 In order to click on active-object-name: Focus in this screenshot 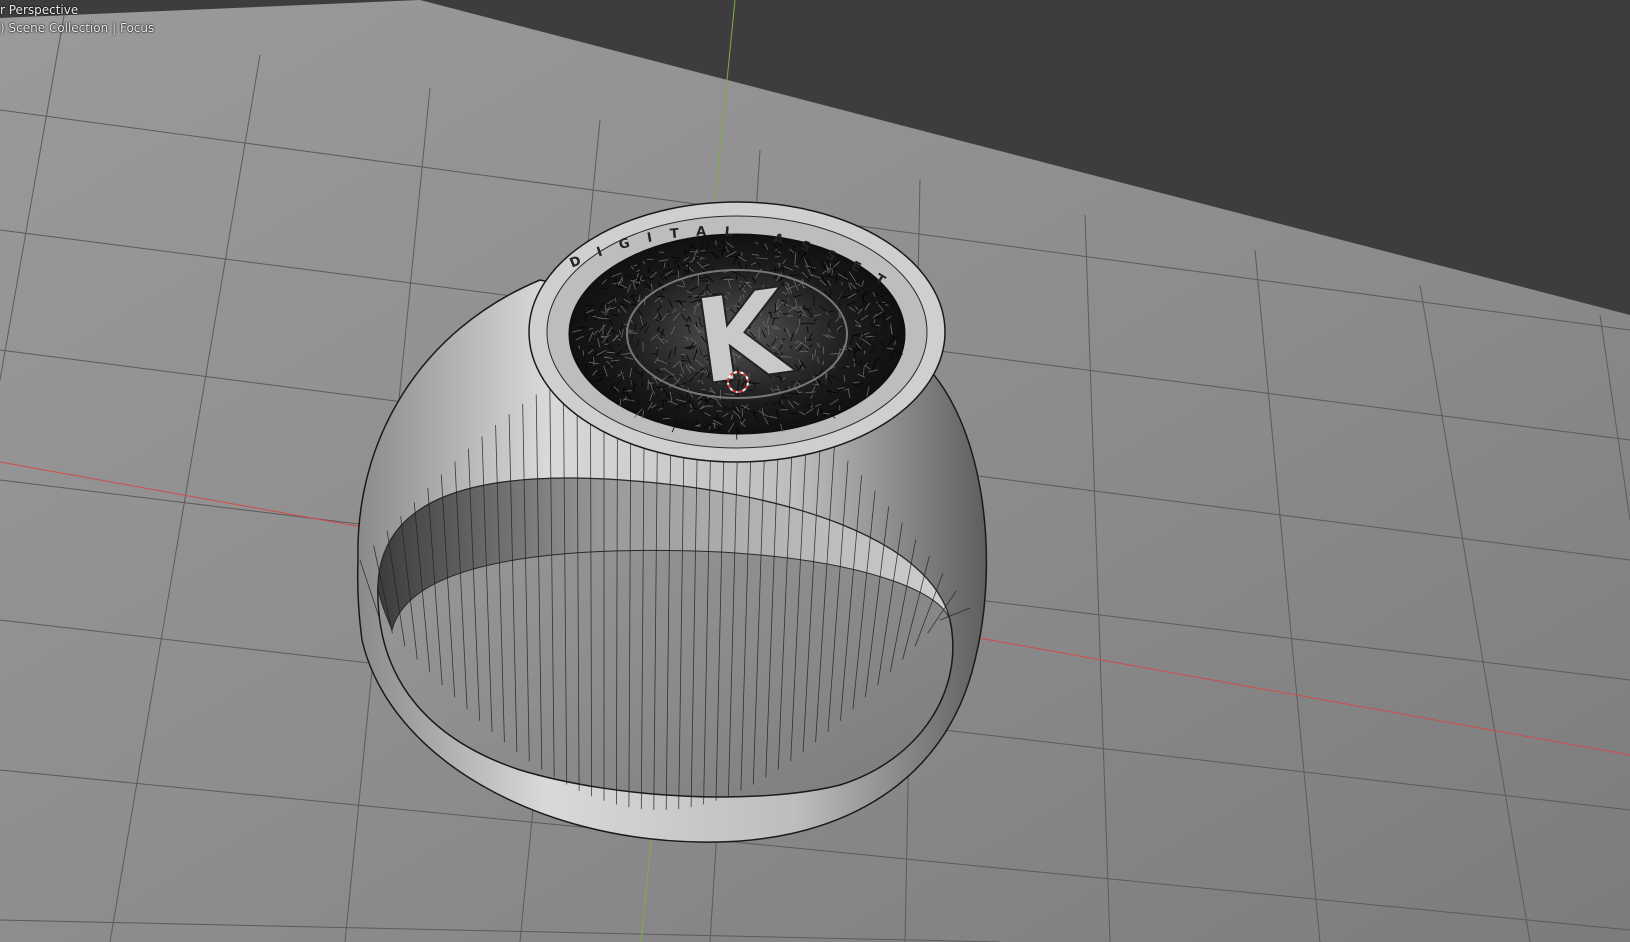, I will do `click(137, 28)`.